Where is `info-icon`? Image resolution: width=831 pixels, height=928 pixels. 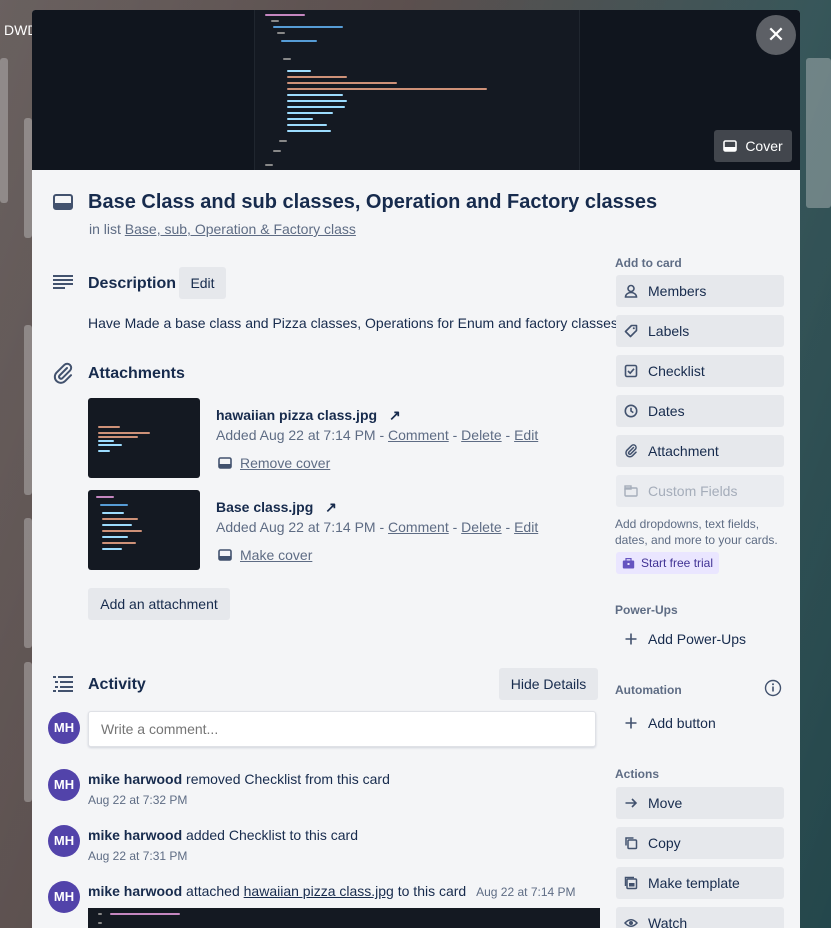
info-icon is located at coordinates (773, 688).